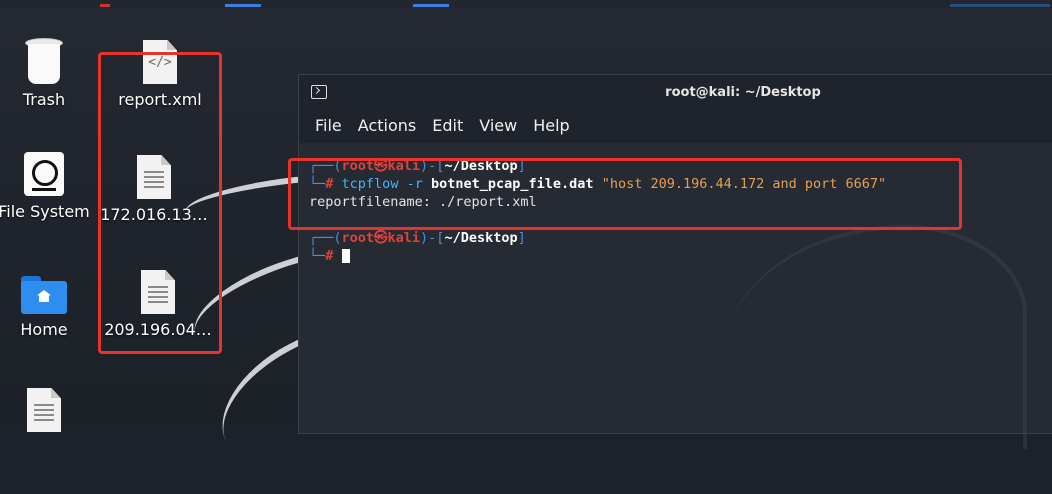  I want to click on home-folder-icon, so click(44, 295).